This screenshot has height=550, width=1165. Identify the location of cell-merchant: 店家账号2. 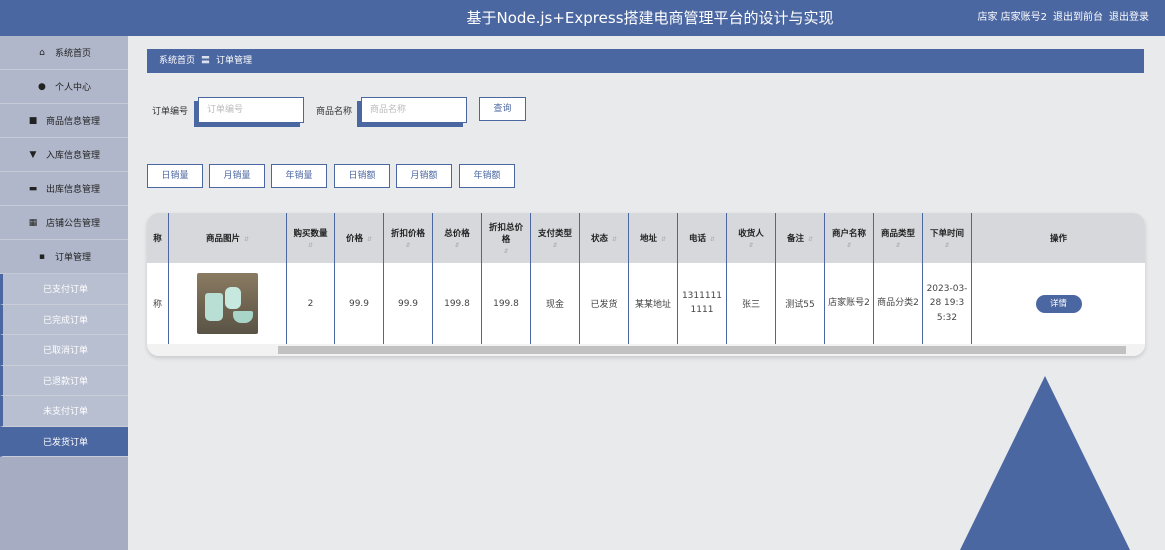
(849, 303).